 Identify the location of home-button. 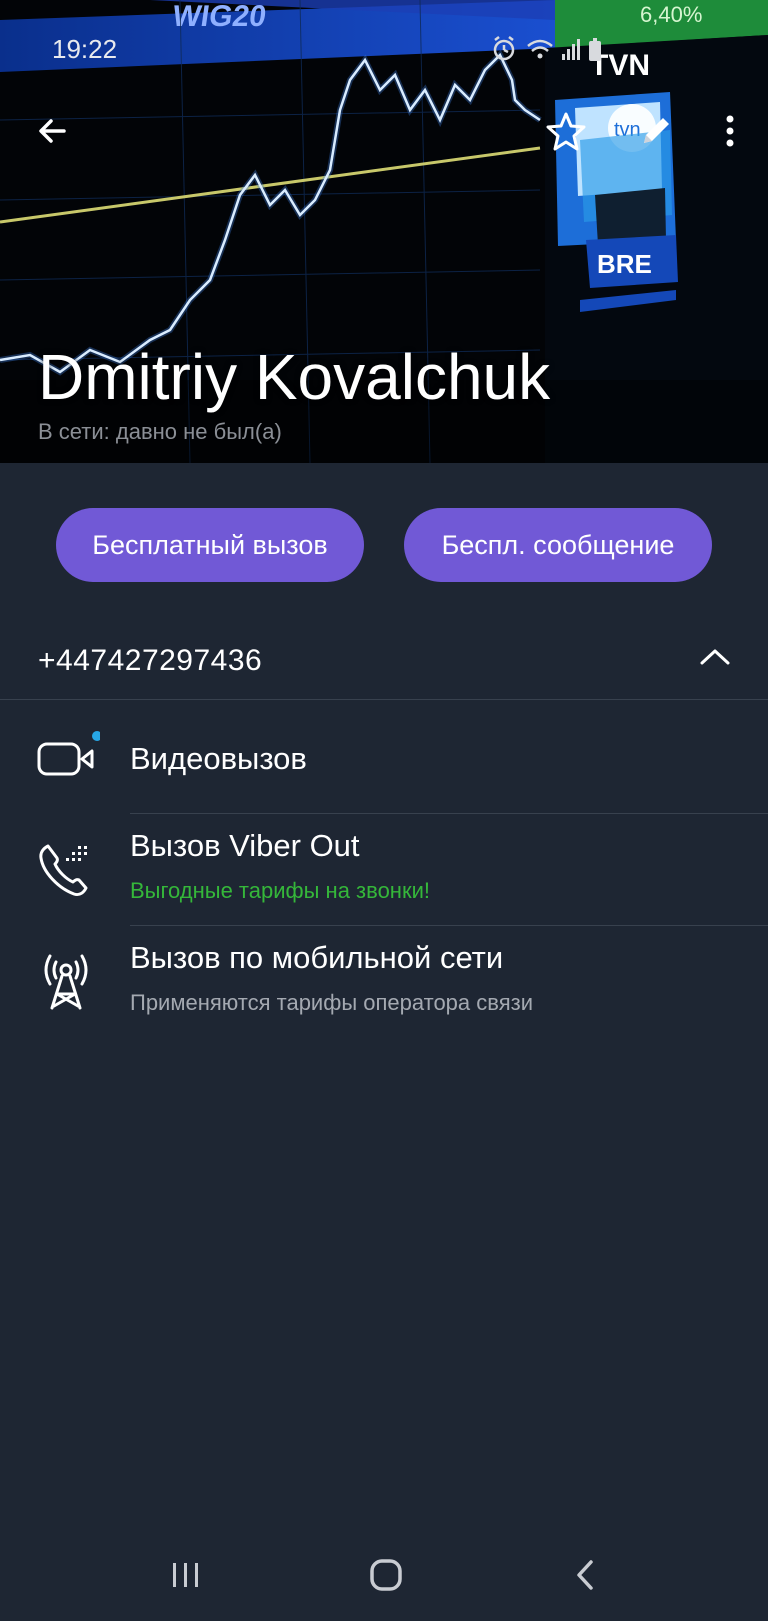
(386, 1575).